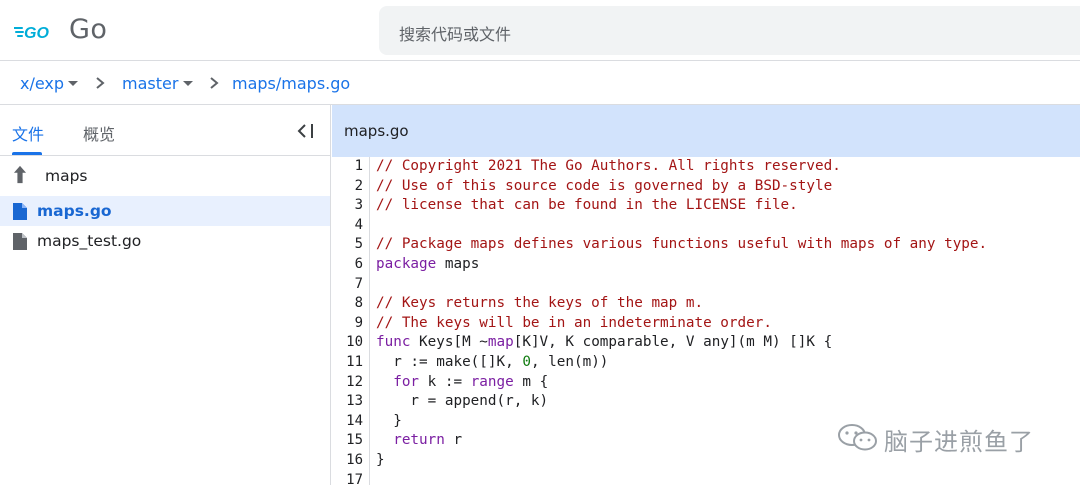 The image size is (1080, 485). I want to click on line-number: 3, so click(347, 205).